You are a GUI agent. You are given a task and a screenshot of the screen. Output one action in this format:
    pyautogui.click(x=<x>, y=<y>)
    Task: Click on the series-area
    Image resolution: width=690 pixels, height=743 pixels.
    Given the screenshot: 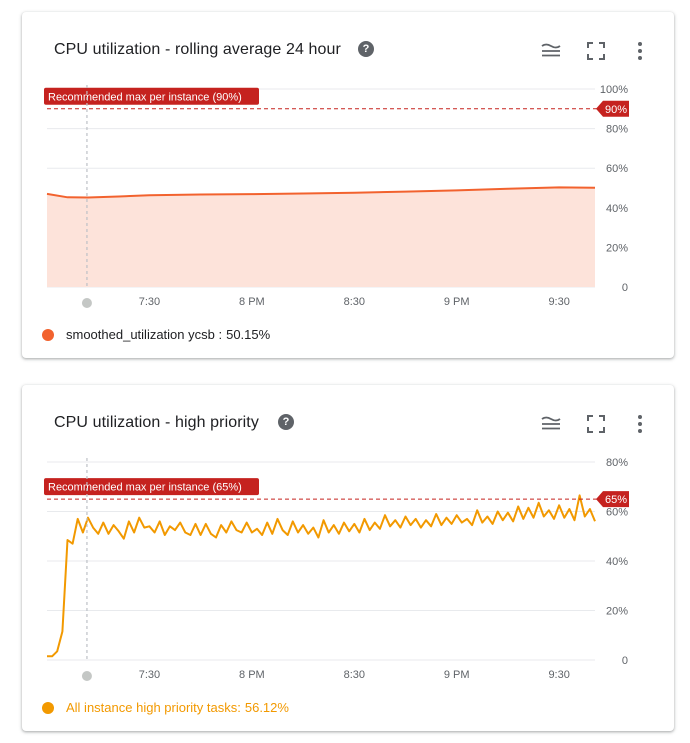 What is the action you would take?
    pyautogui.click(x=321, y=237)
    